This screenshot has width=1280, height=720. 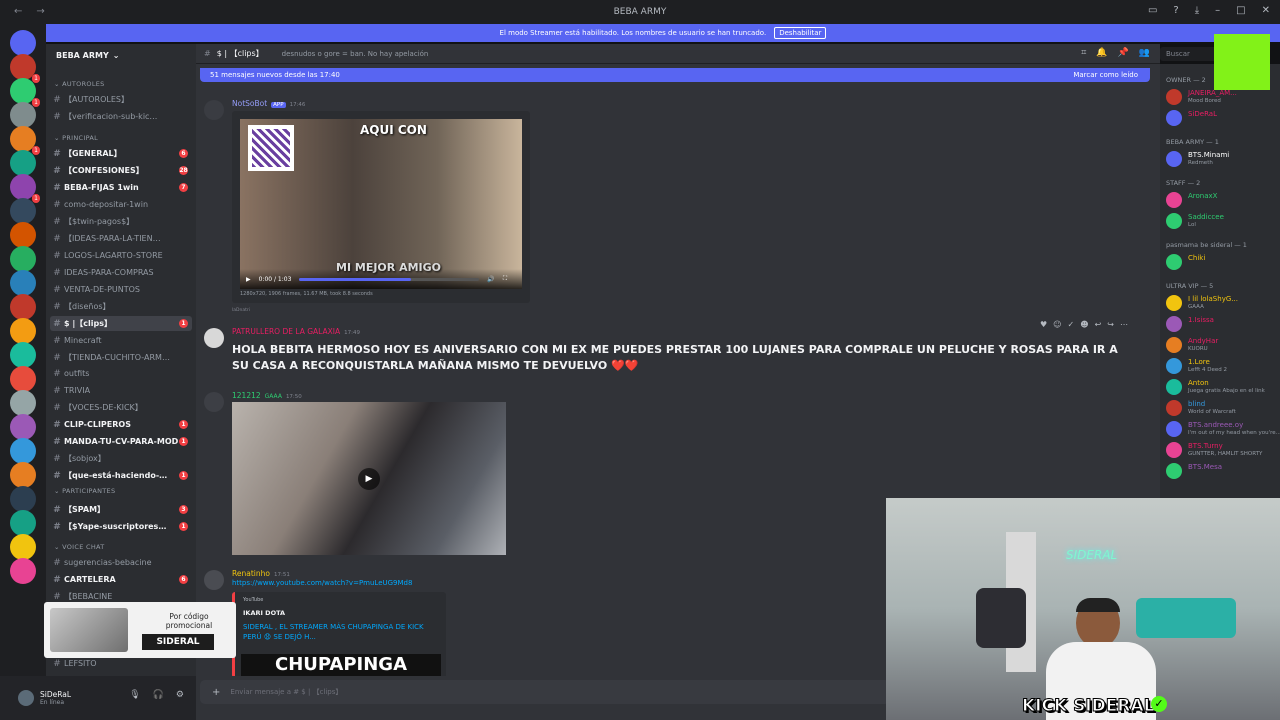 What do you see at coordinates (267, 395) in the screenshot?
I see `message-author: 121212 GAAA 17:50` at bounding box center [267, 395].